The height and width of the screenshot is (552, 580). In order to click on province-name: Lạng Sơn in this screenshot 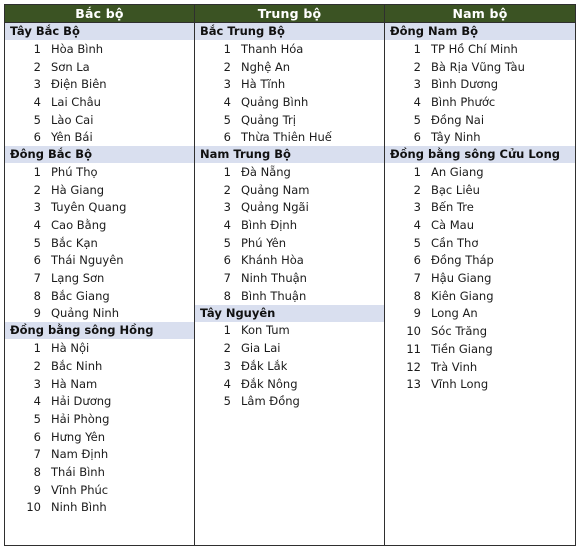, I will do `click(78, 278)`.